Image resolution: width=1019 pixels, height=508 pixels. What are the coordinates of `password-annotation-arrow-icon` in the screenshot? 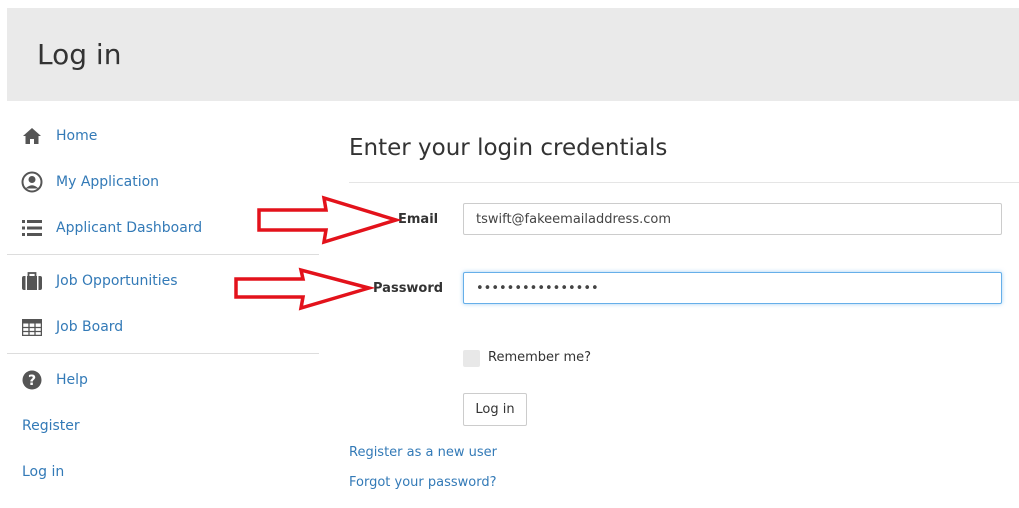 It's located at (304, 289).